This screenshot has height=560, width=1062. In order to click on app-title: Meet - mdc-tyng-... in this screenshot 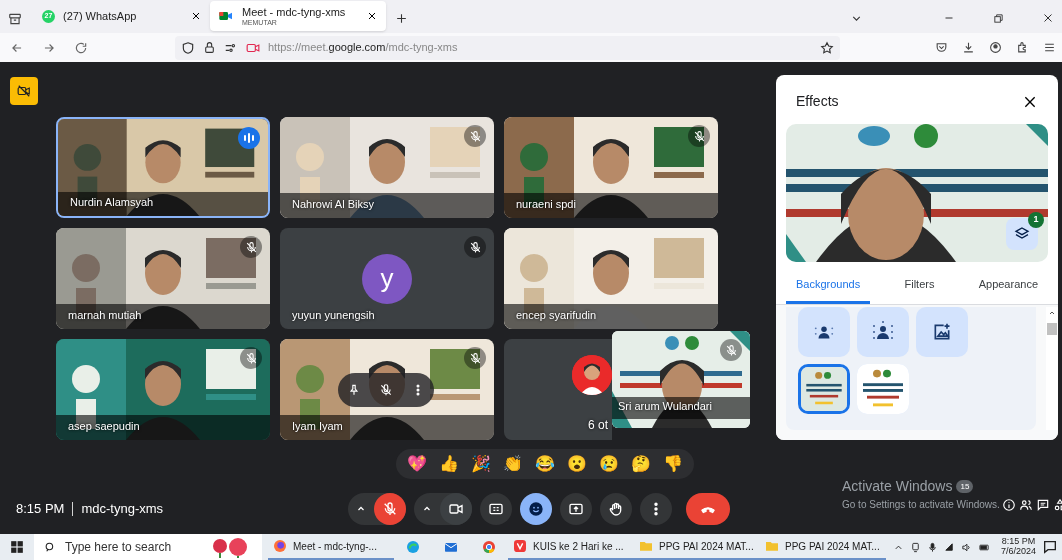, I will do `click(335, 546)`.